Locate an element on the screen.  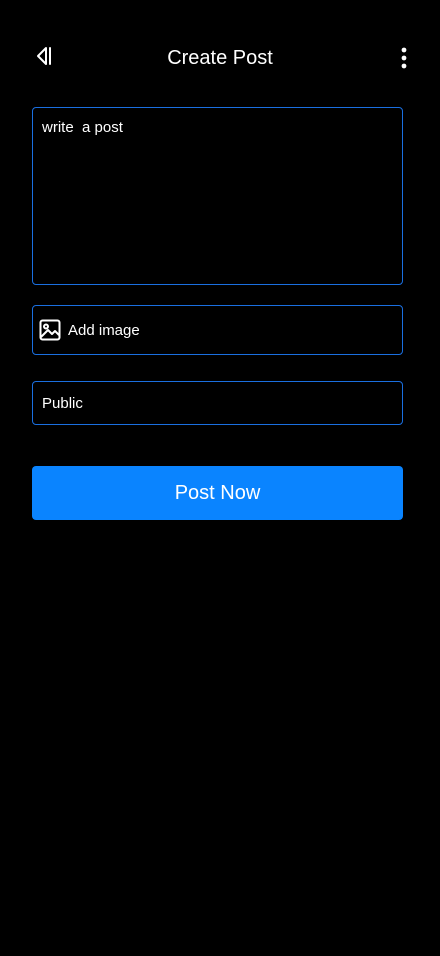
visibility-value: Public is located at coordinates (62, 403).